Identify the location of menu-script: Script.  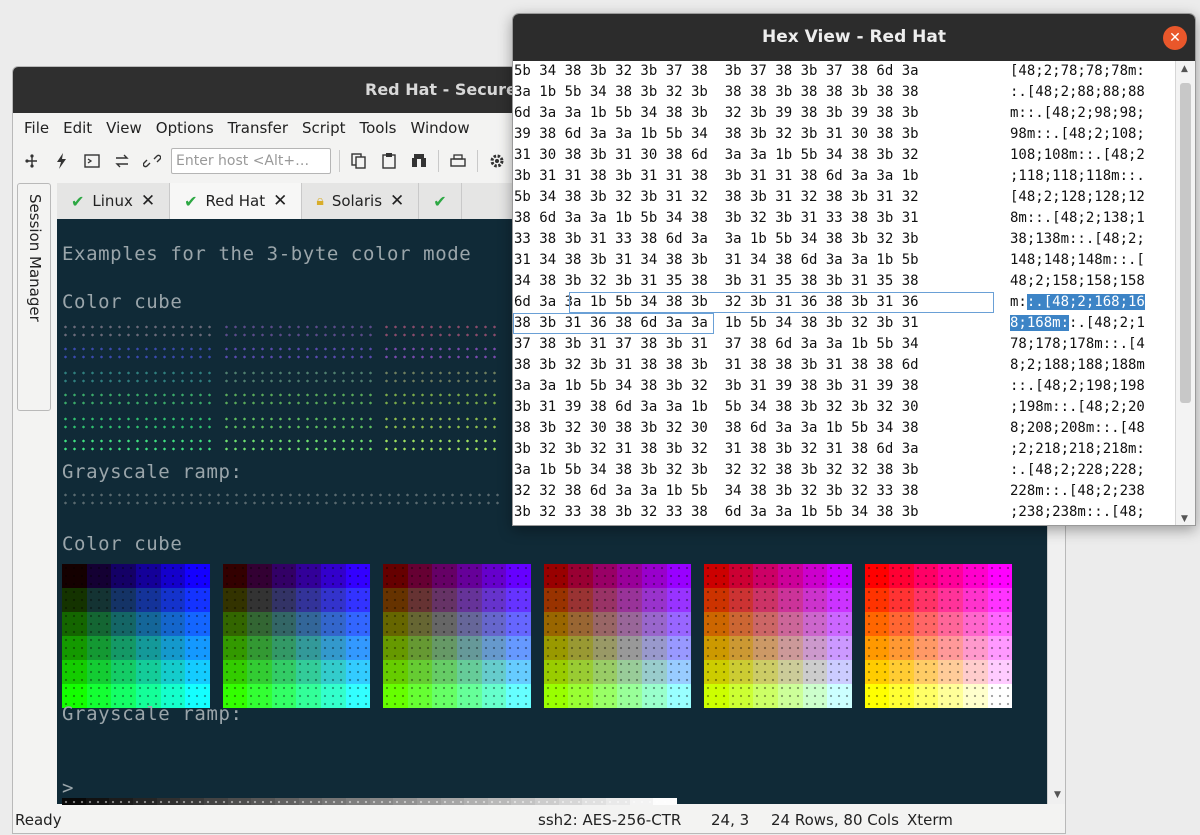
(324, 128).